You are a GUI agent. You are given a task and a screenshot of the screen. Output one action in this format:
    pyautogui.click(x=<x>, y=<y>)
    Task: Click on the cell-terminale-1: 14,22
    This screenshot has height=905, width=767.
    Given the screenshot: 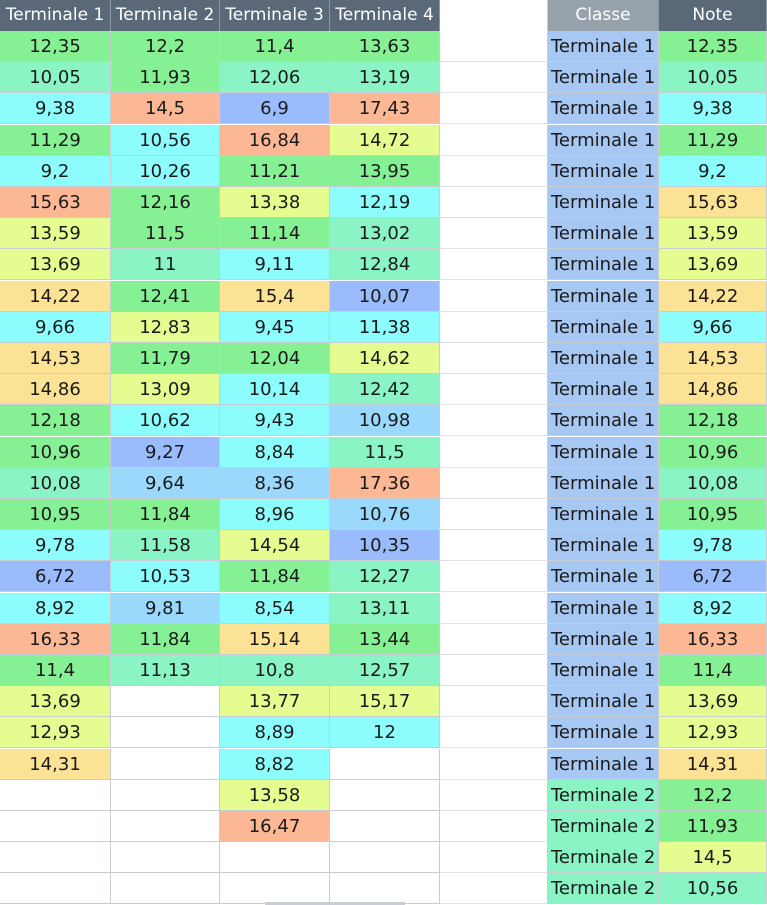 What is the action you would take?
    pyautogui.click(x=55, y=296)
    